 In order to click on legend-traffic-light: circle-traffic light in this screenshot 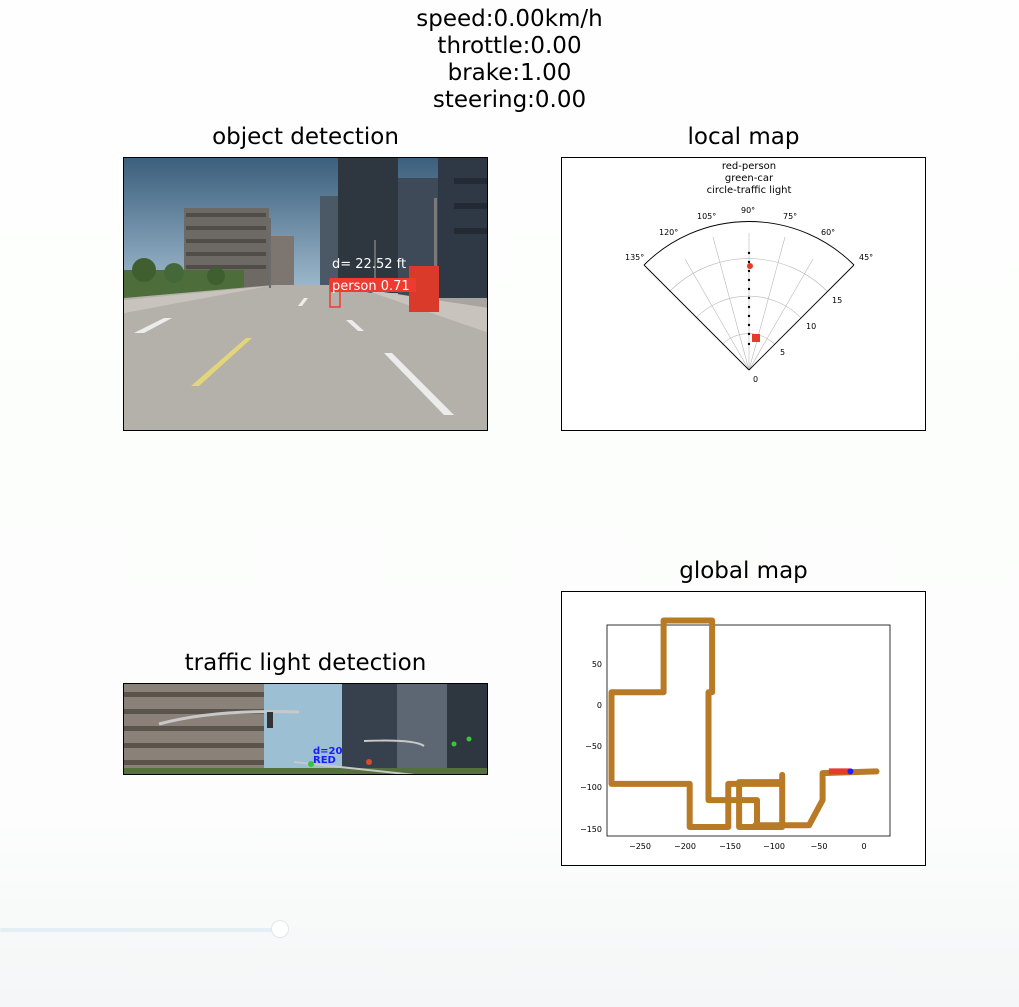, I will do `click(749, 190)`.